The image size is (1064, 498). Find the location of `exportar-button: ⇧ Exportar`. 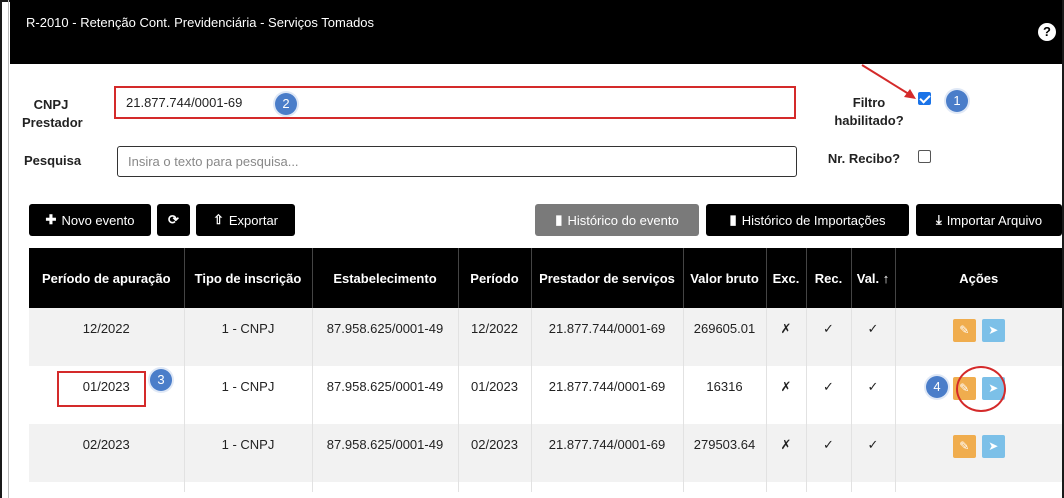

exportar-button: ⇧ Exportar is located at coordinates (245, 220).